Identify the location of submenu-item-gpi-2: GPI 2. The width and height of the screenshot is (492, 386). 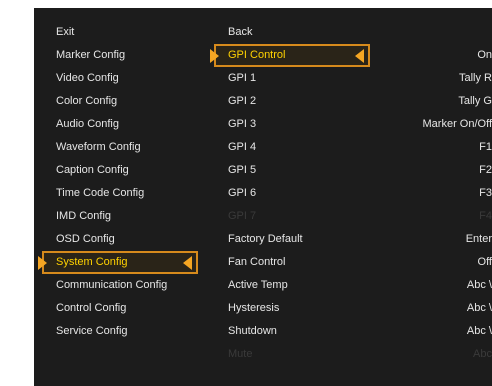
(293, 101).